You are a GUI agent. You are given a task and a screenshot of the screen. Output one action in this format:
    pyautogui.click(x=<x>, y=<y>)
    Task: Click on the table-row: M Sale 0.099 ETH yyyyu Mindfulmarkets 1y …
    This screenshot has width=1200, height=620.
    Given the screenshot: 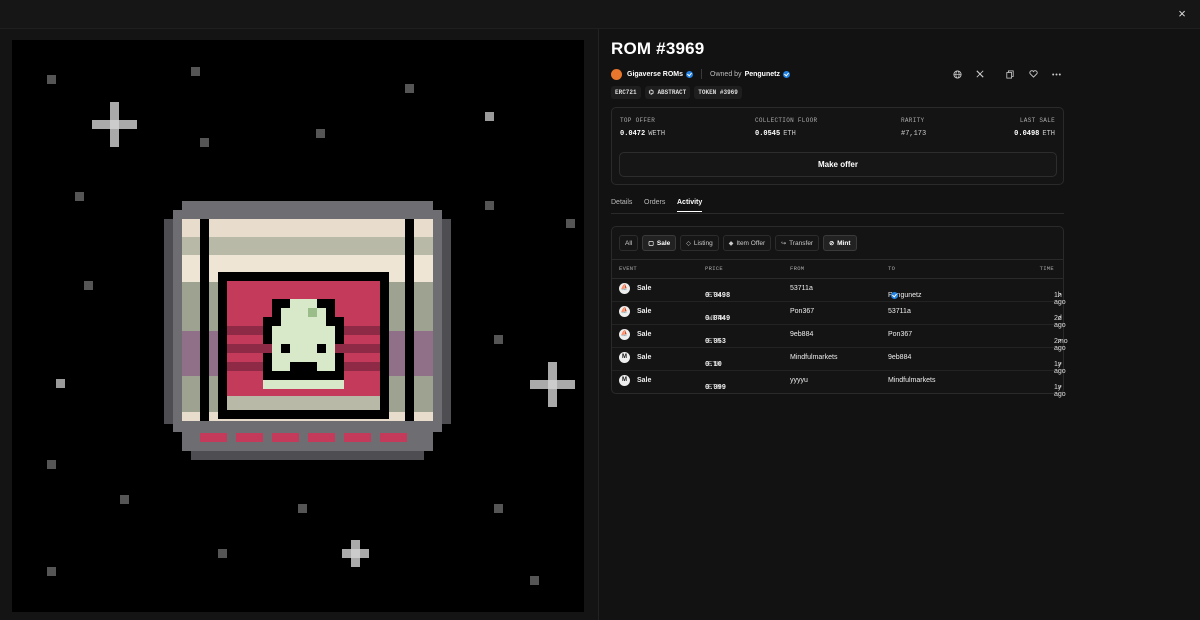 What is the action you would take?
    pyautogui.click(x=839, y=384)
    